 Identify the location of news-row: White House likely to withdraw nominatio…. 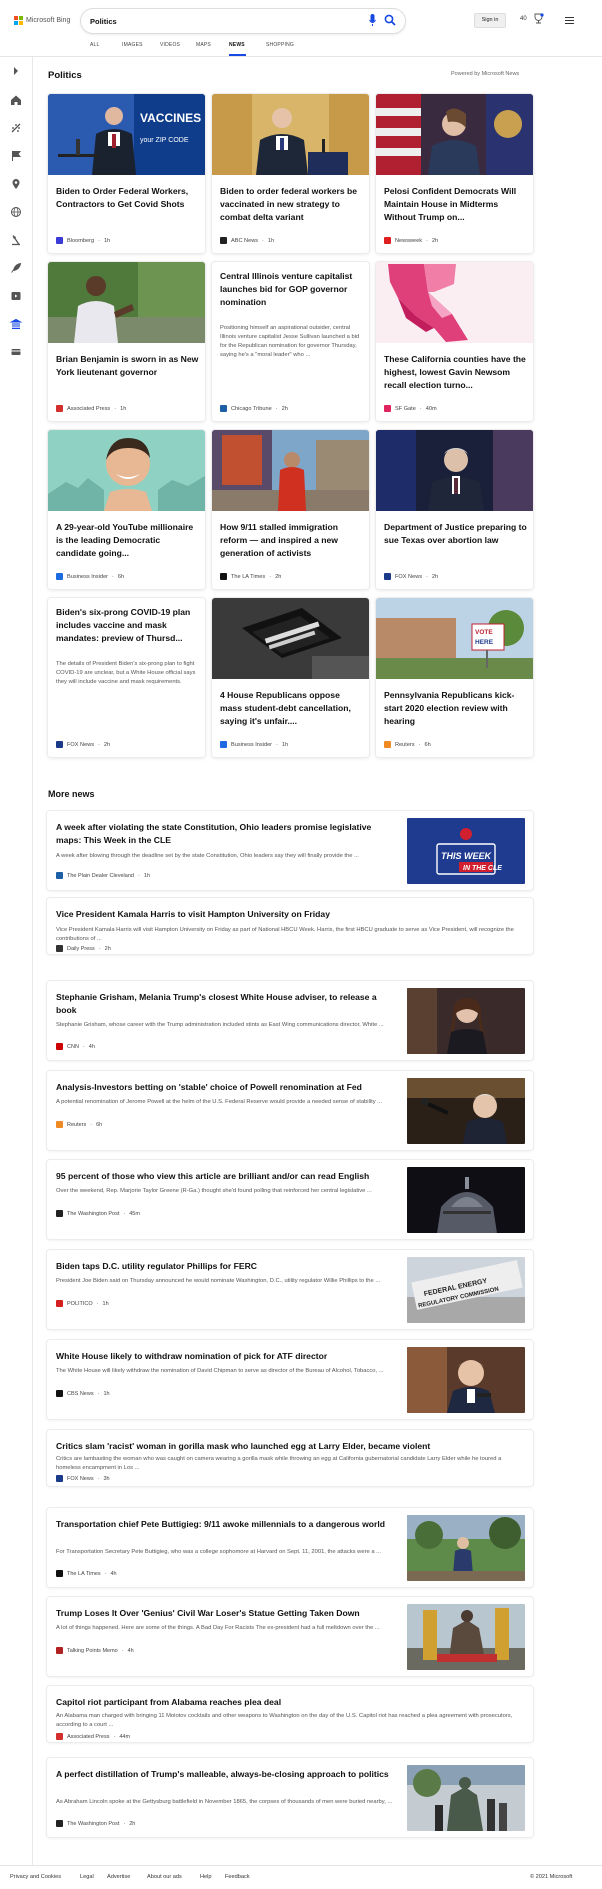
(290, 1379).